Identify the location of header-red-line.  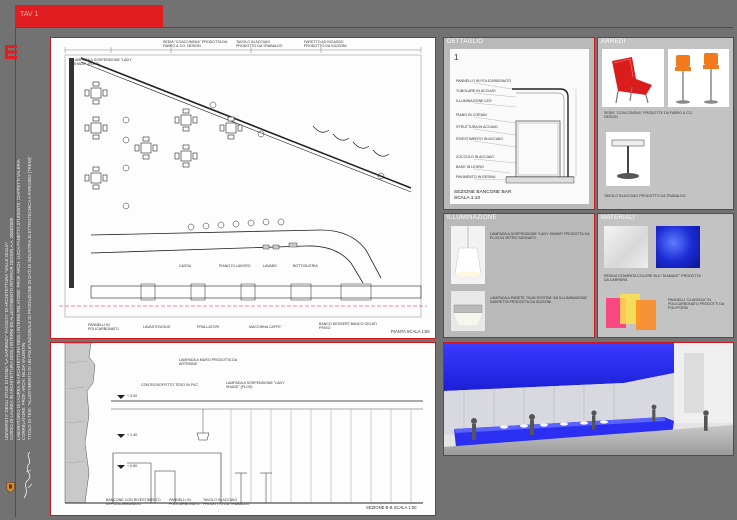
(374, 27).